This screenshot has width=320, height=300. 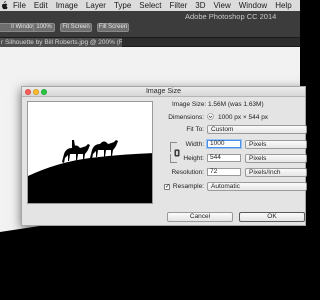 I want to click on fit-to-select: Custom, so click(x=257, y=129).